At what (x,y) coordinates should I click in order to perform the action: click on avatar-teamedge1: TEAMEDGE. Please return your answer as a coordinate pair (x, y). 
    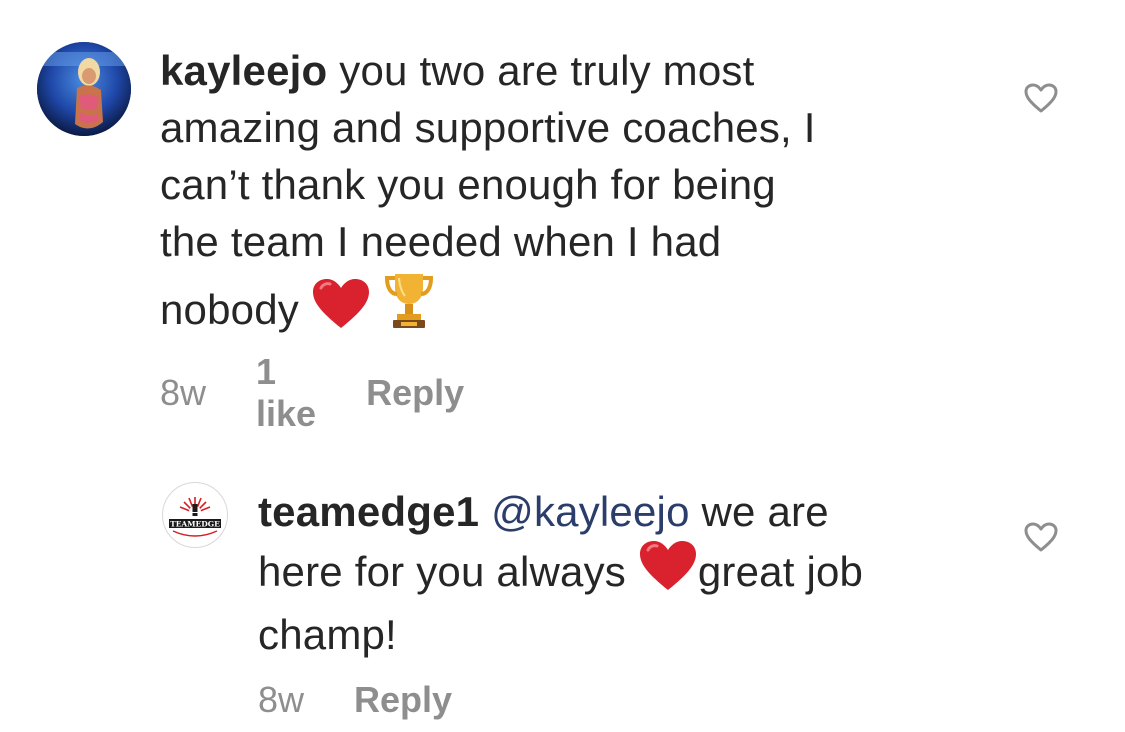
    Looking at the image, I should click on (195, 515).